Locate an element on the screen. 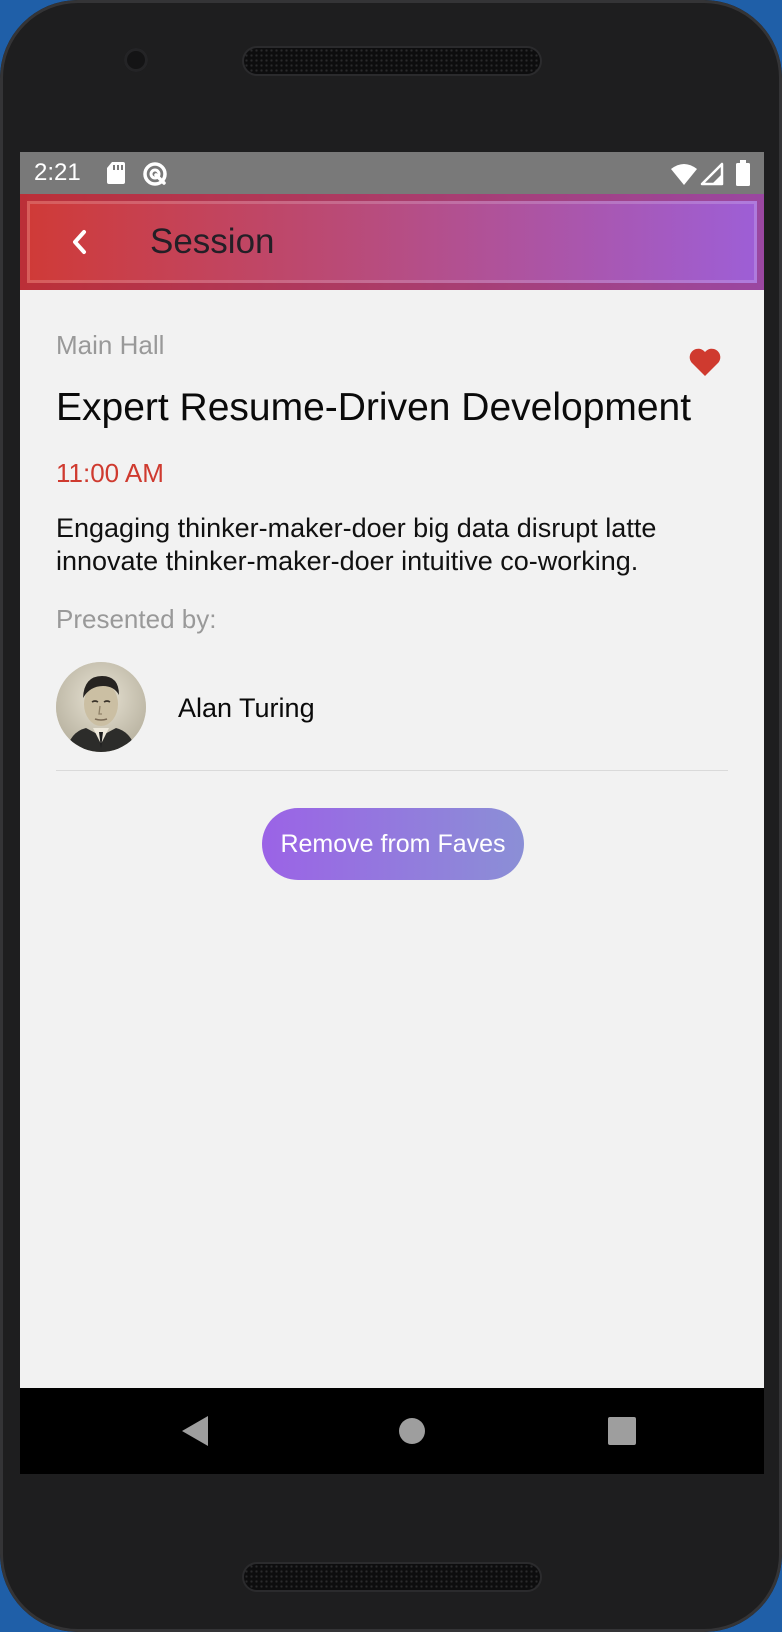  sd-card-icon is located at coordinates (116, 173).